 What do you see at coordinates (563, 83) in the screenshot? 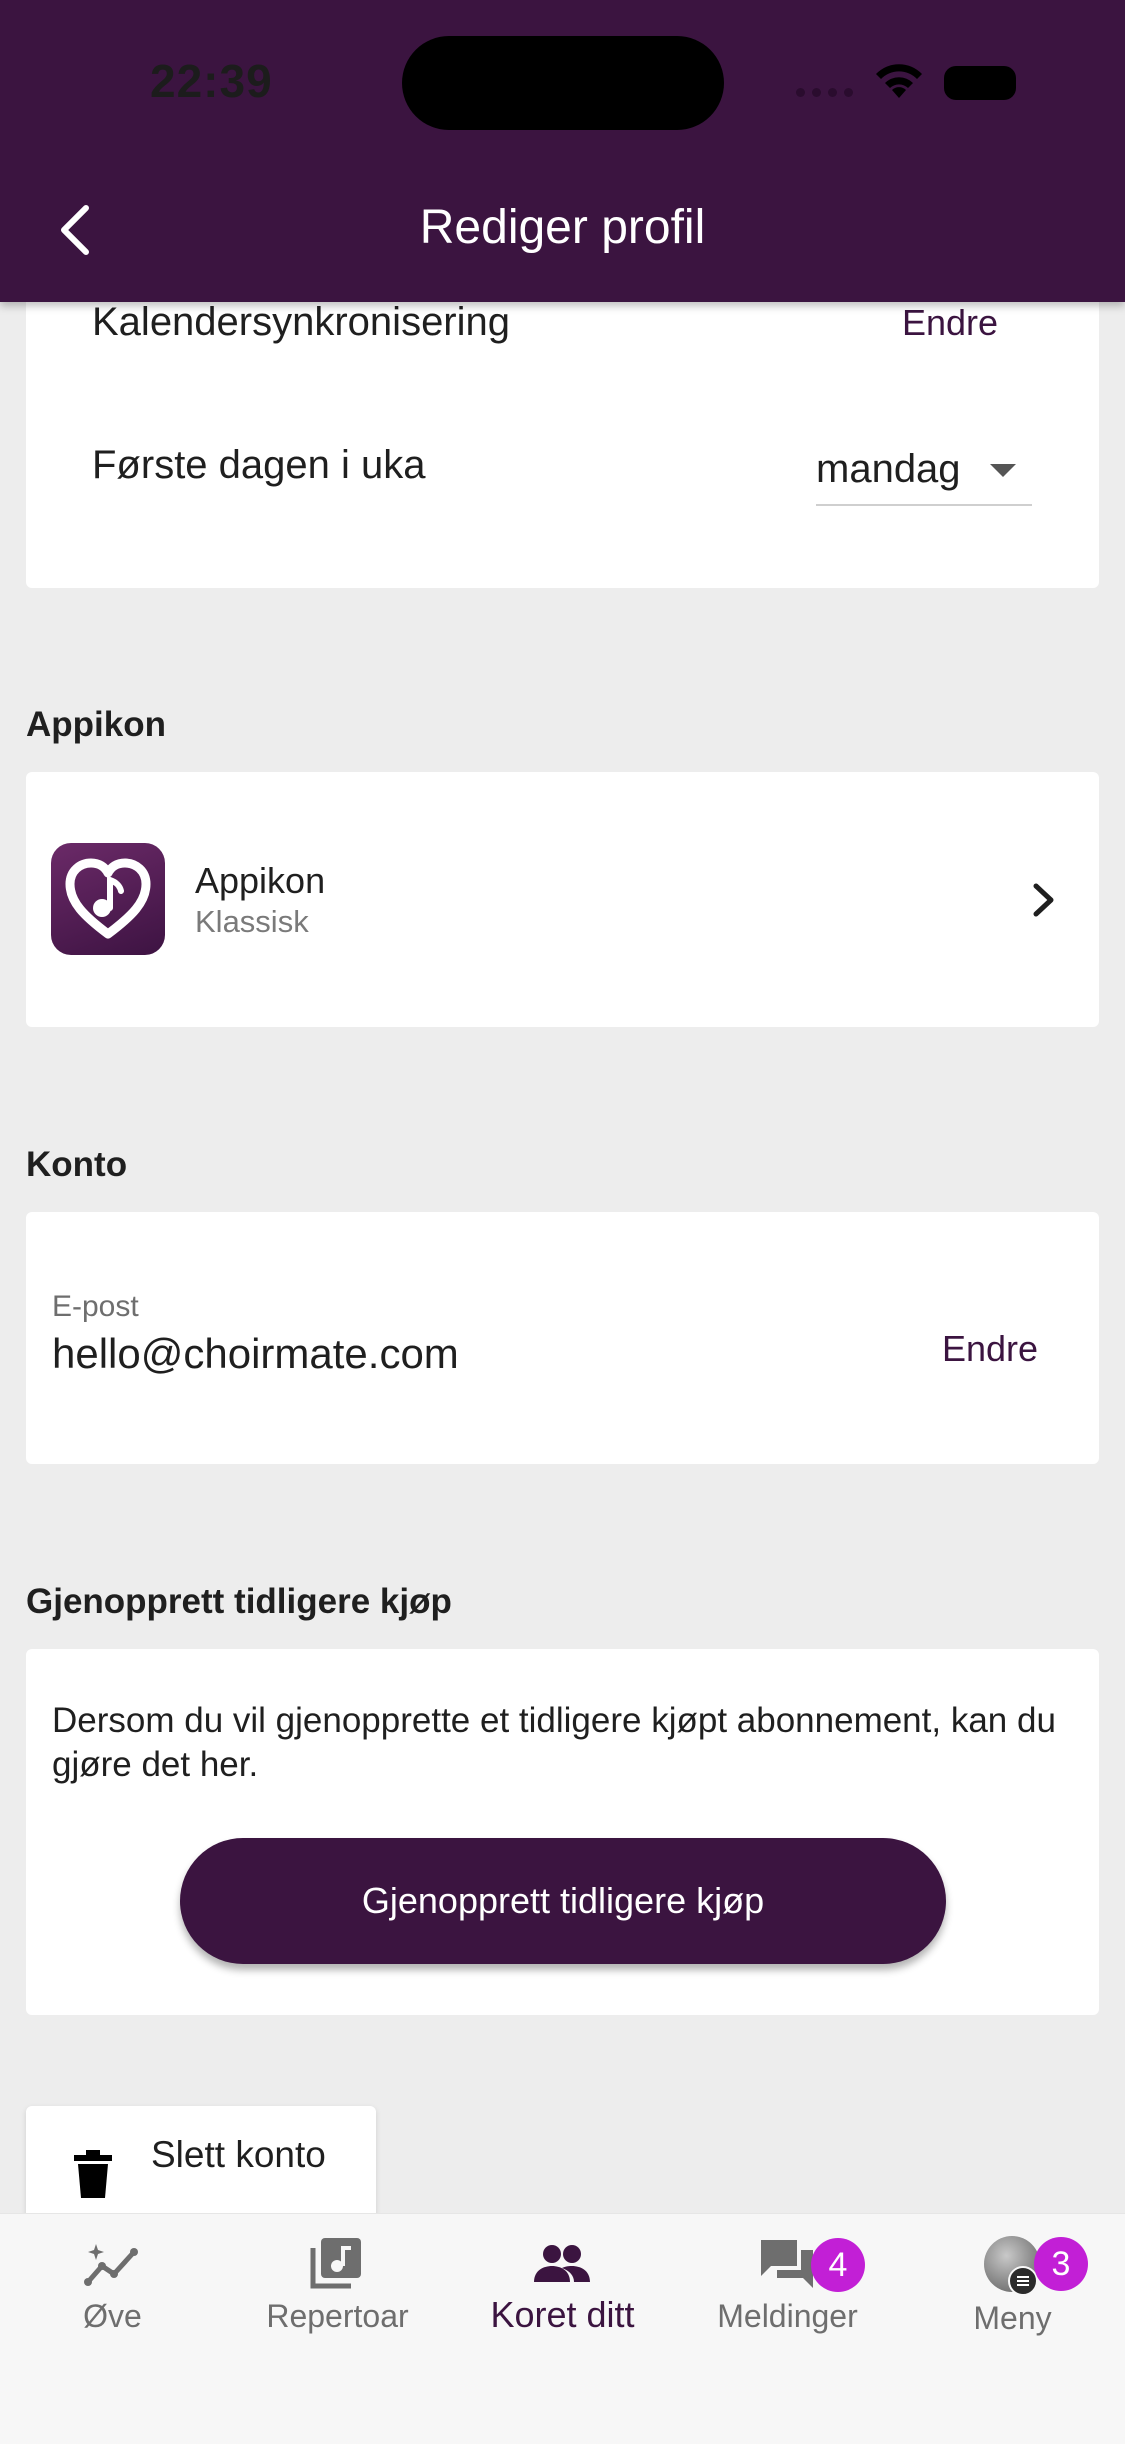
I see `dynamic-island` at bounding box center [563, 83].